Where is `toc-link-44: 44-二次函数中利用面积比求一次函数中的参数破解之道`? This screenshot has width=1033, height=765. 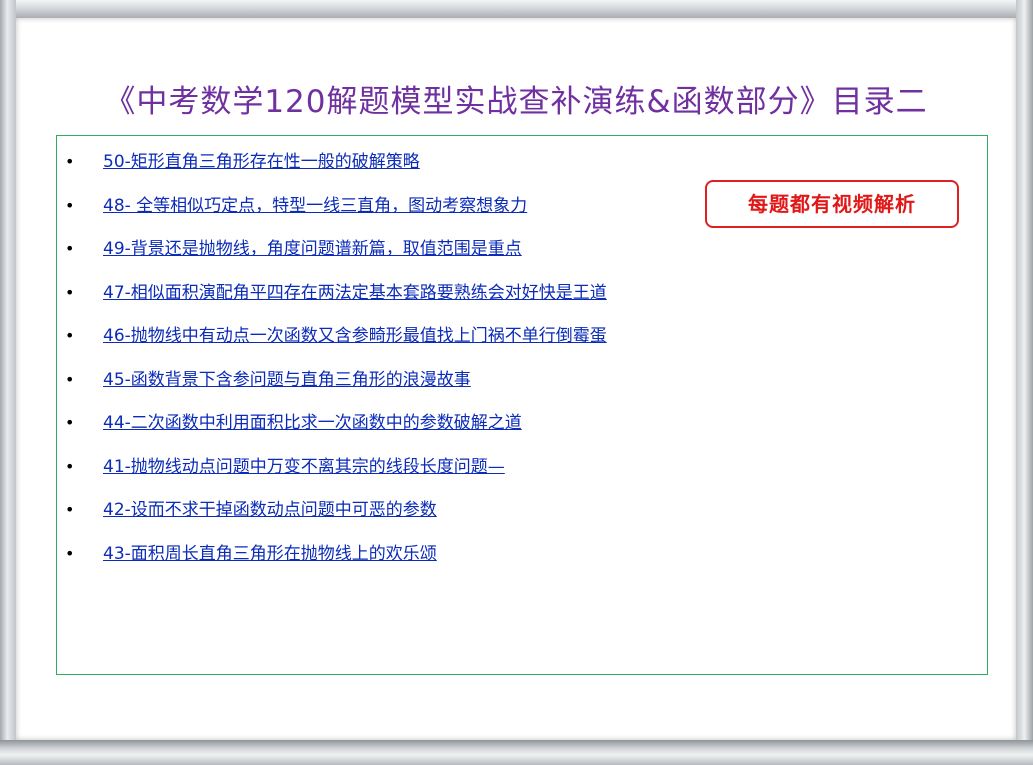
toc-link-44: 44-二次函数中利用面积比求一次函数中的参数破解之道 is located at coordinates (312, 423).